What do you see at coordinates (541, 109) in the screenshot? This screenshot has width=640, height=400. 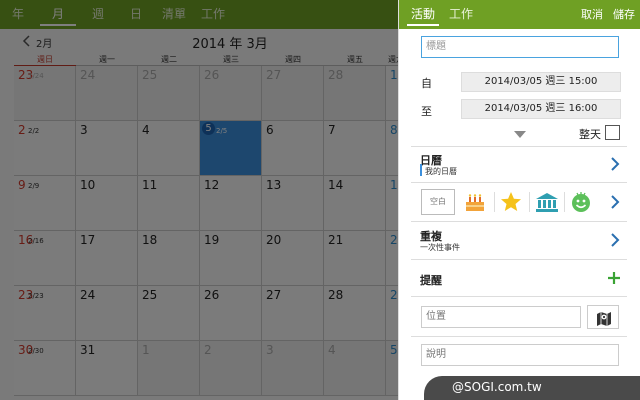 I see `end-datetime-field: 2014/03/05 週三 16:00` at bounding box center [541, 109].